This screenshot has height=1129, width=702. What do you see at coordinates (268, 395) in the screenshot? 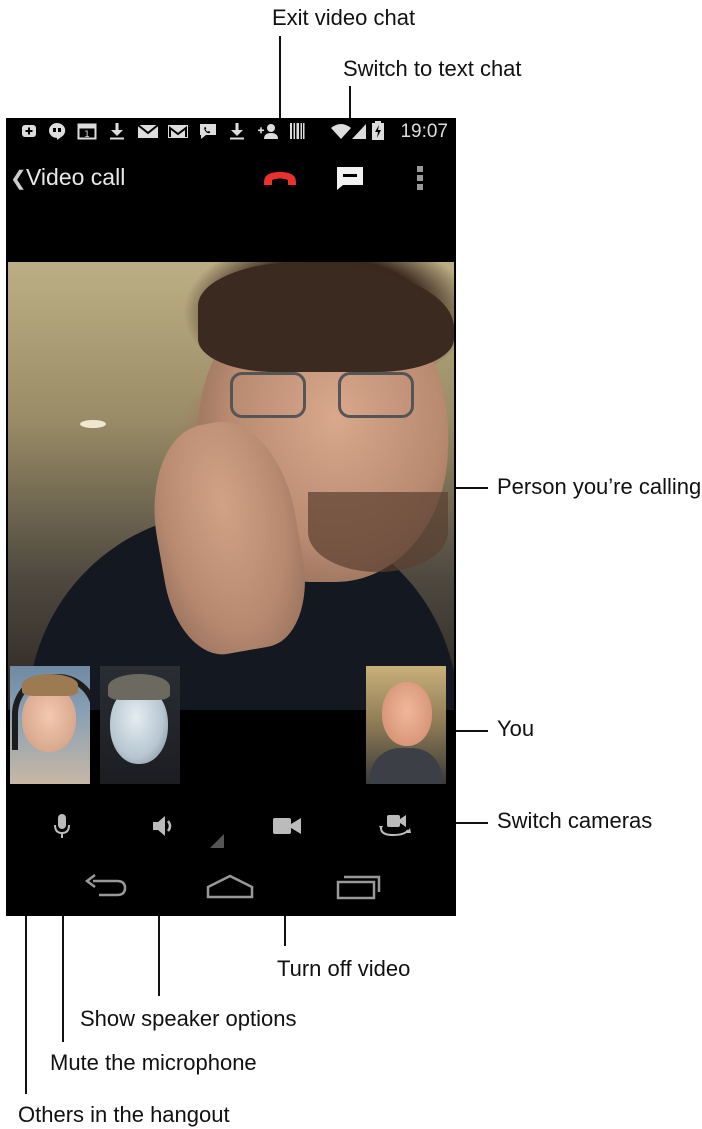
I see `remote-glasses-left` at bounding box center [268, 395].